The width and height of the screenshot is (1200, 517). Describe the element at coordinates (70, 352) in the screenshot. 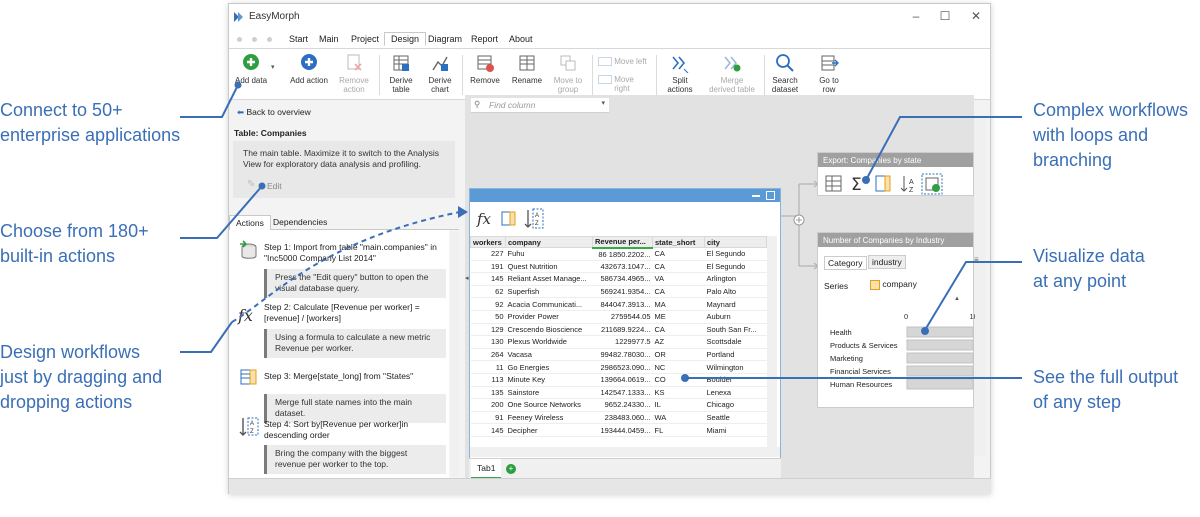

I see `callout-design-line1: Design workflows` at that location.